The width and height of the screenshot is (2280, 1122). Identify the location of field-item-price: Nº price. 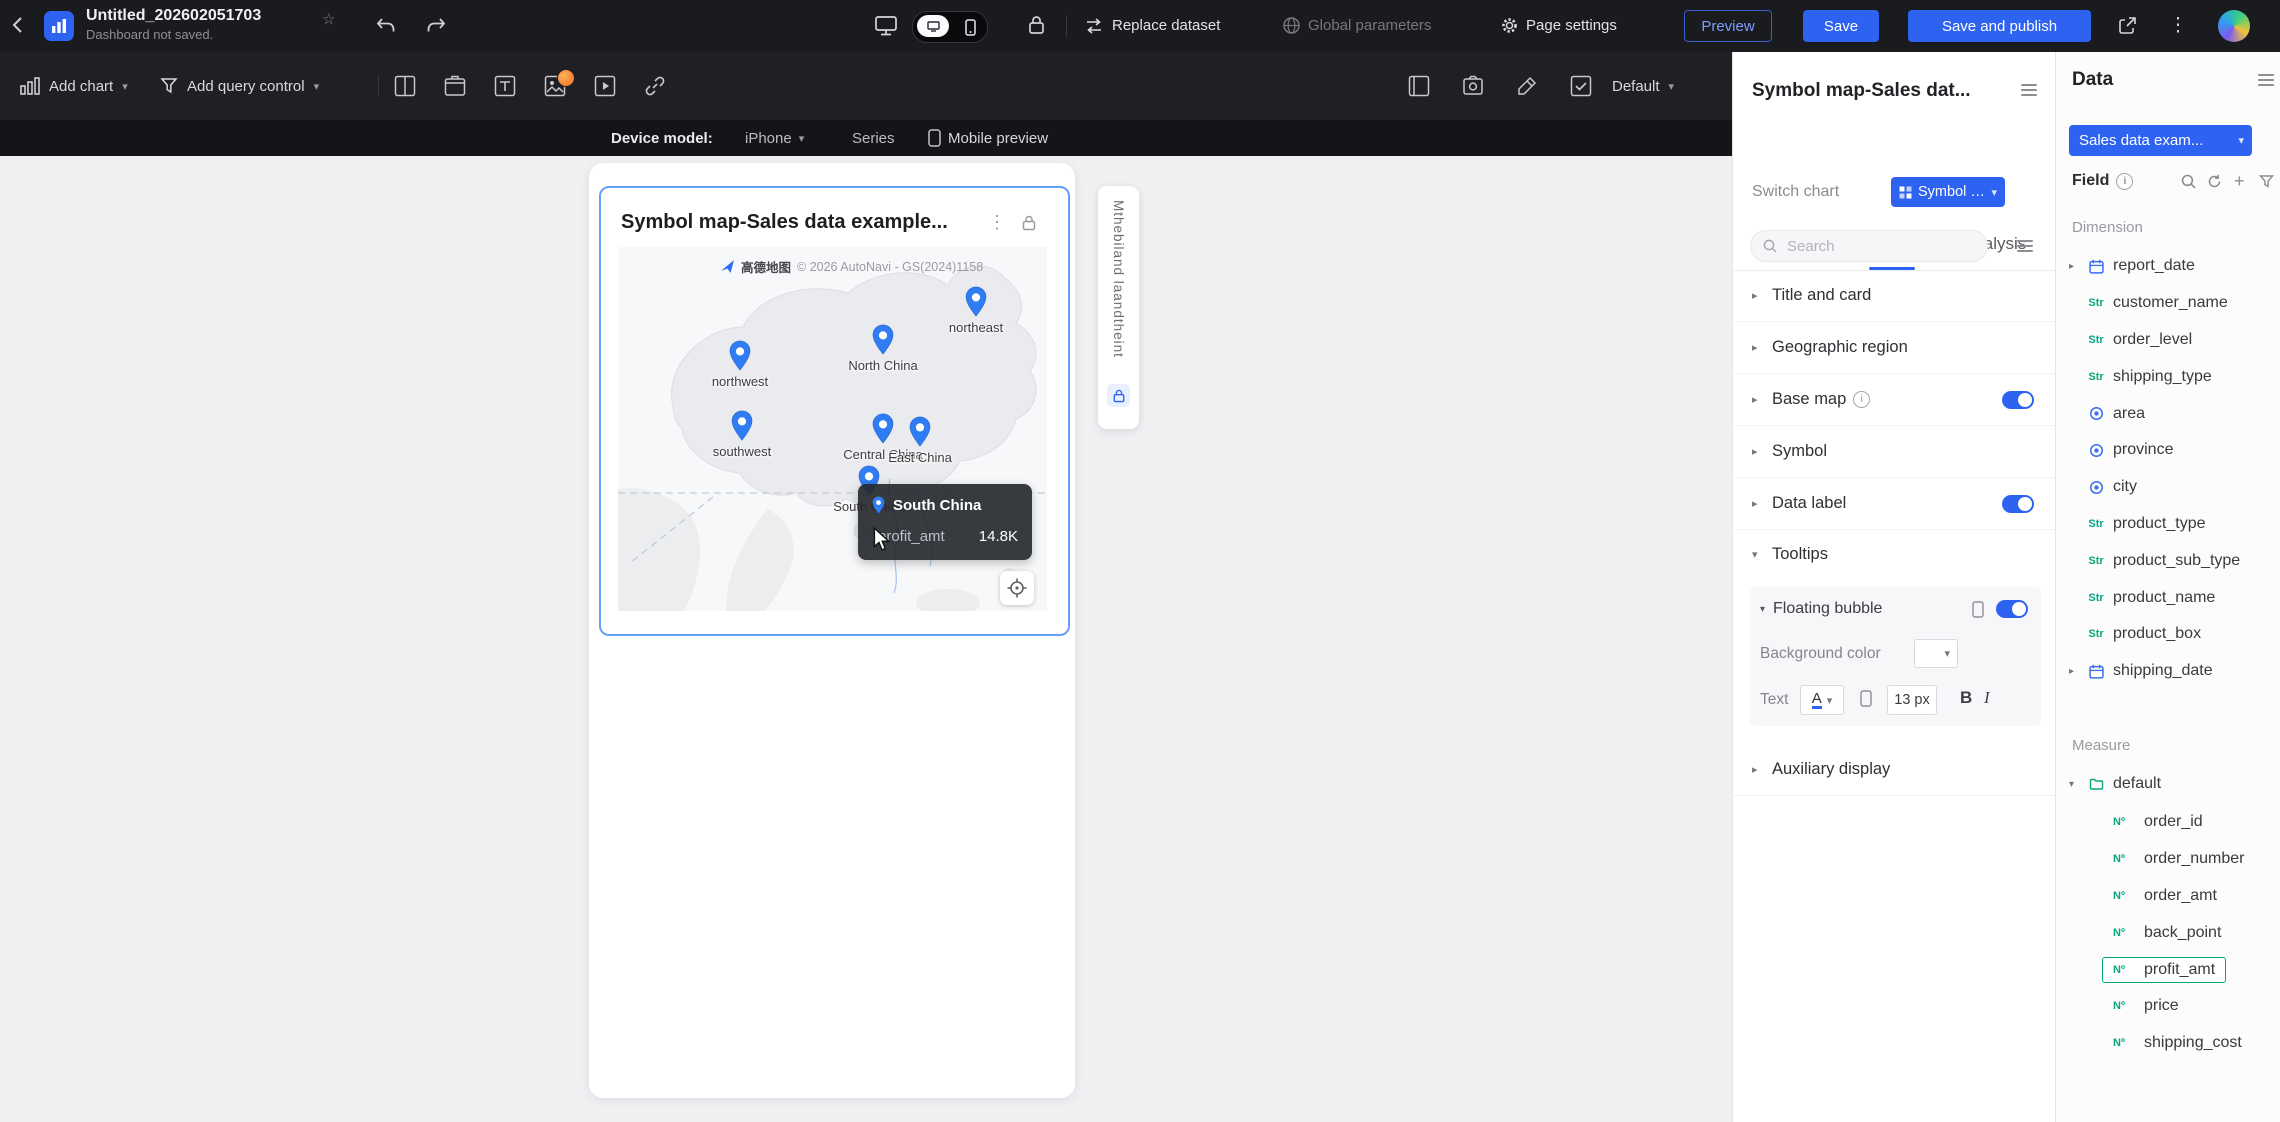
(2168, 1006).